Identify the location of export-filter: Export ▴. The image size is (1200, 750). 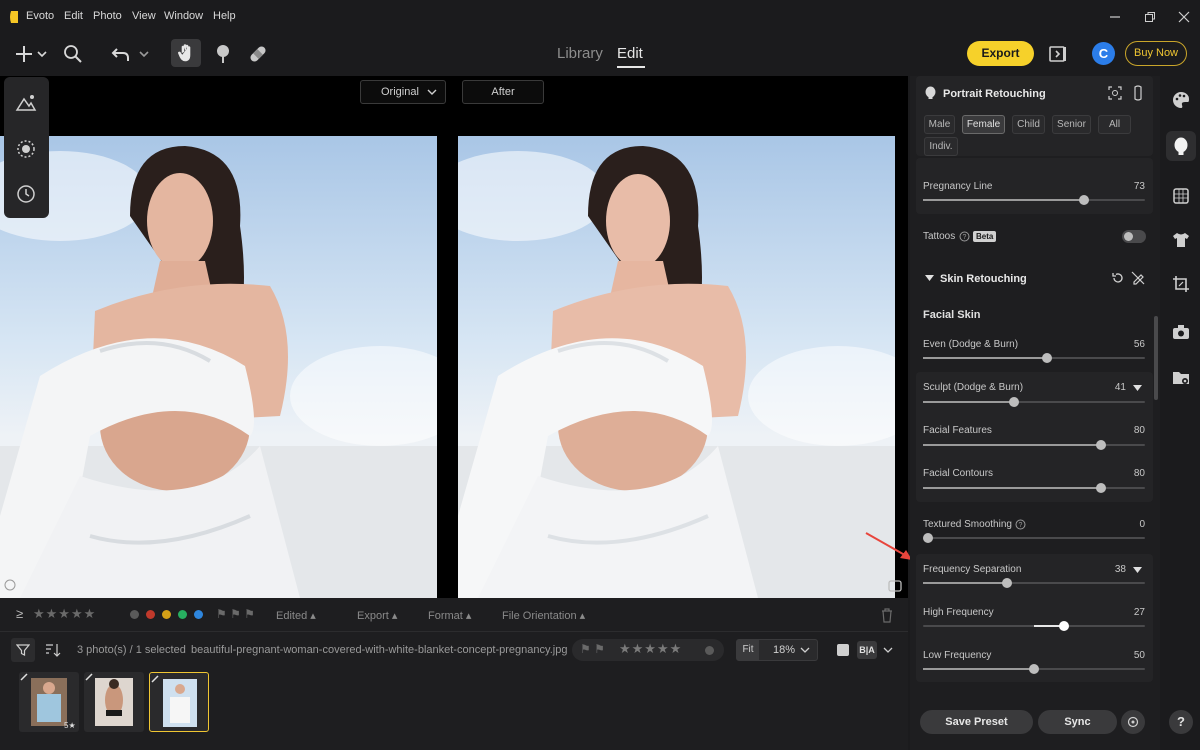
(377, 615).